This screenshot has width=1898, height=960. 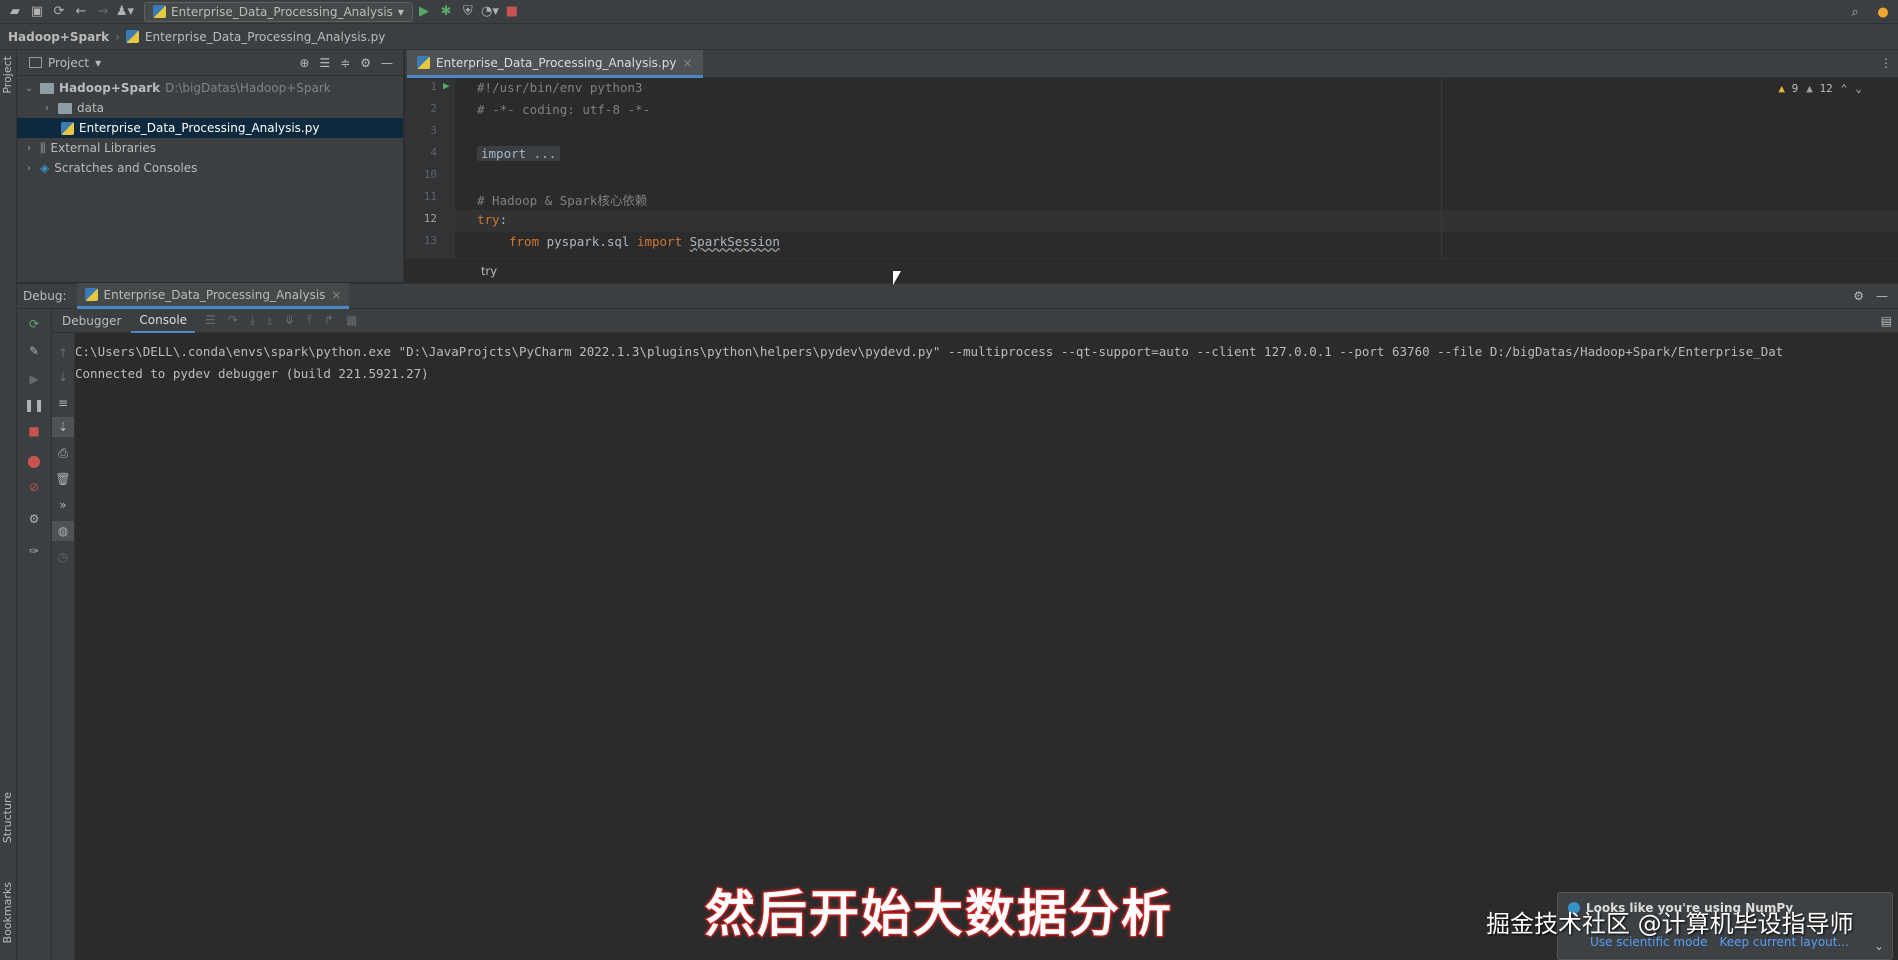 What do you see at coordinates (7, 912) in the screenshot?
I see `bookmarks-tool-button: Bookmarks` at bounding box center [7, 912].